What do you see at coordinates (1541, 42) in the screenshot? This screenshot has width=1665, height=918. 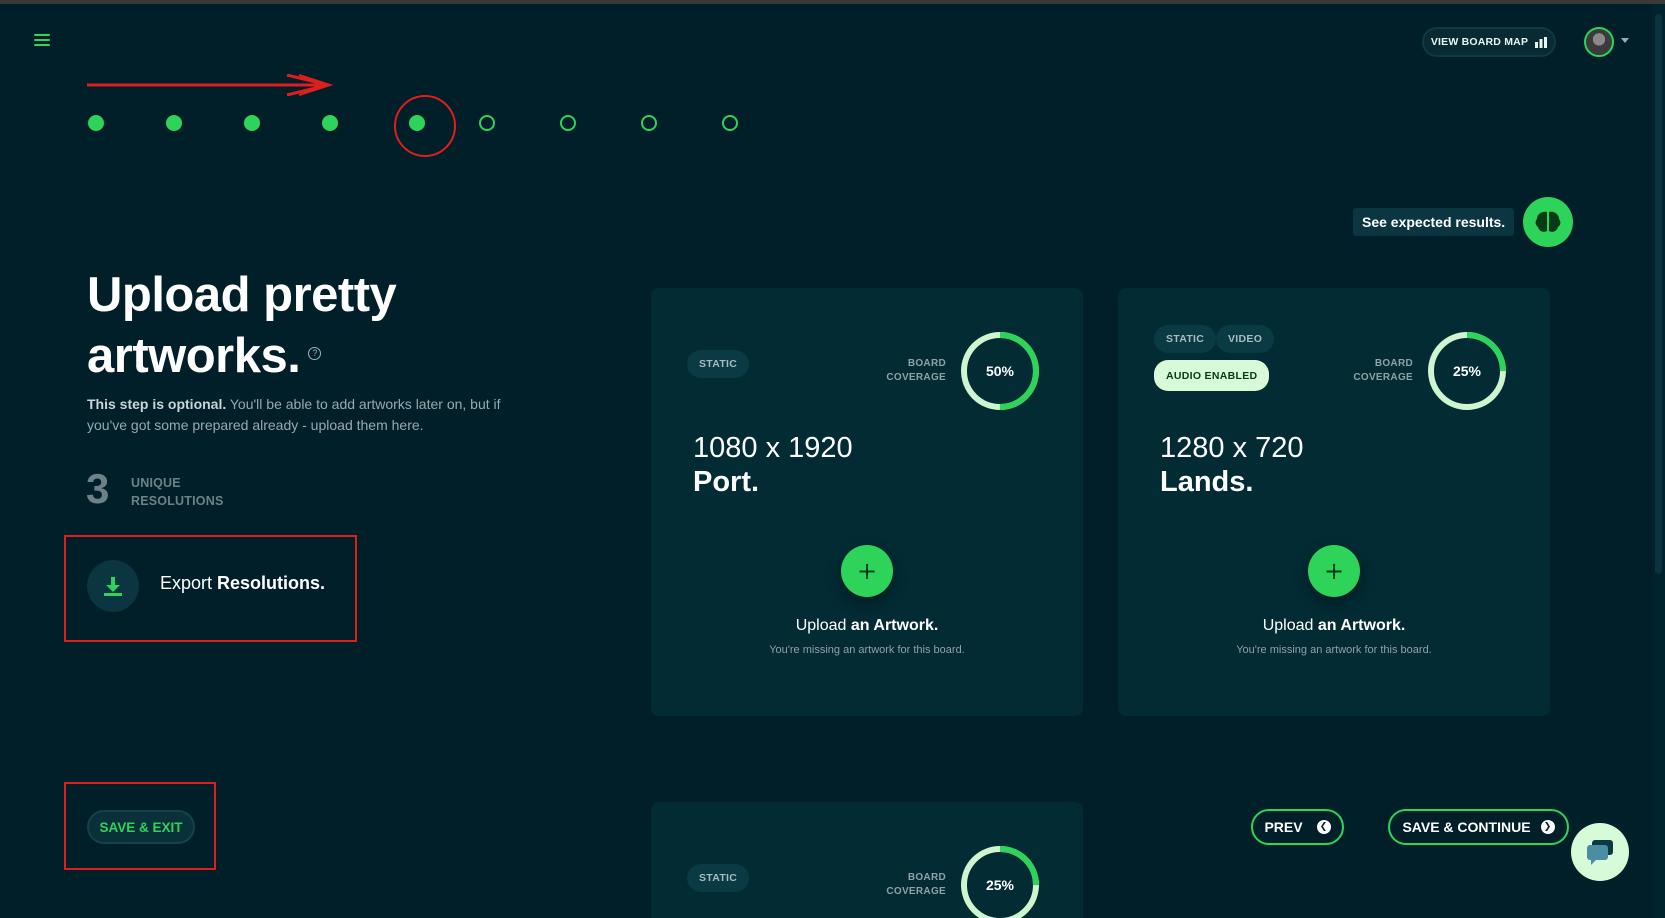 I see `board-map-icon` at bounding box center [1541, 42].